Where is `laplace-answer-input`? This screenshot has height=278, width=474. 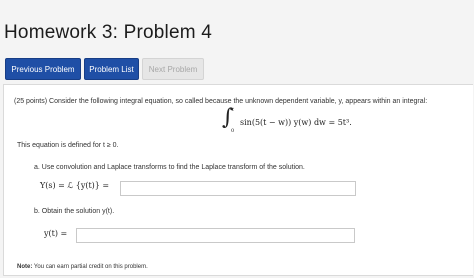 laplace-answer-input is located at coordinates (238, 188).